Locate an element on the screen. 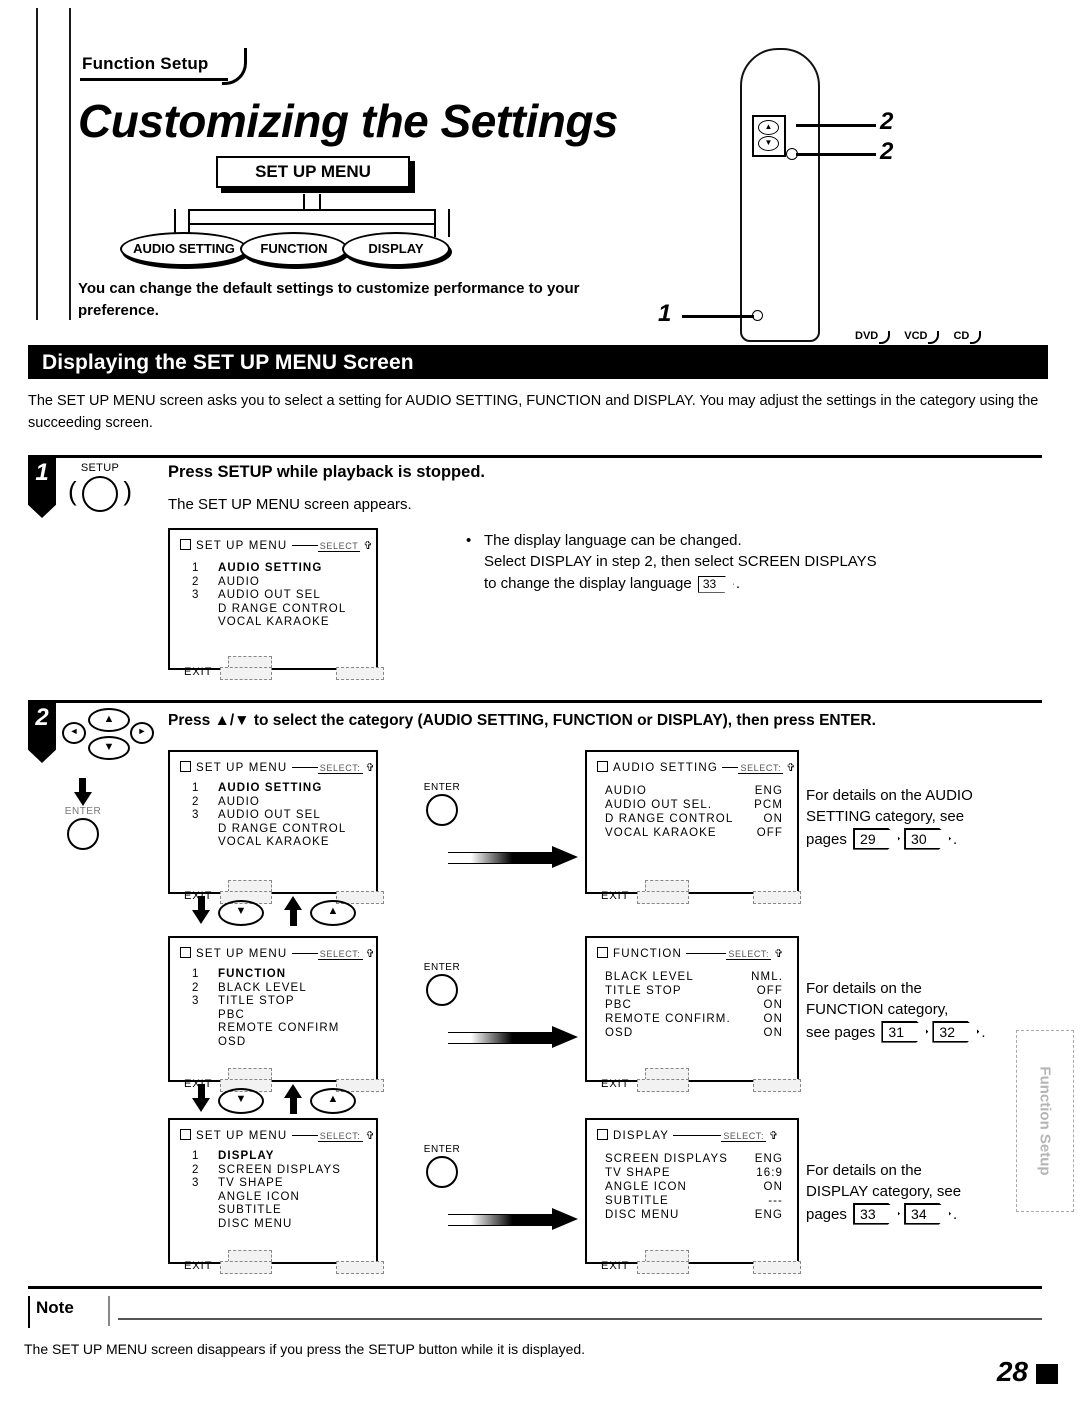 This screenshot has height=1424, width=1080. osd-setting-row: BLACK LEVEL NML. is located at coordinates (694, 977).